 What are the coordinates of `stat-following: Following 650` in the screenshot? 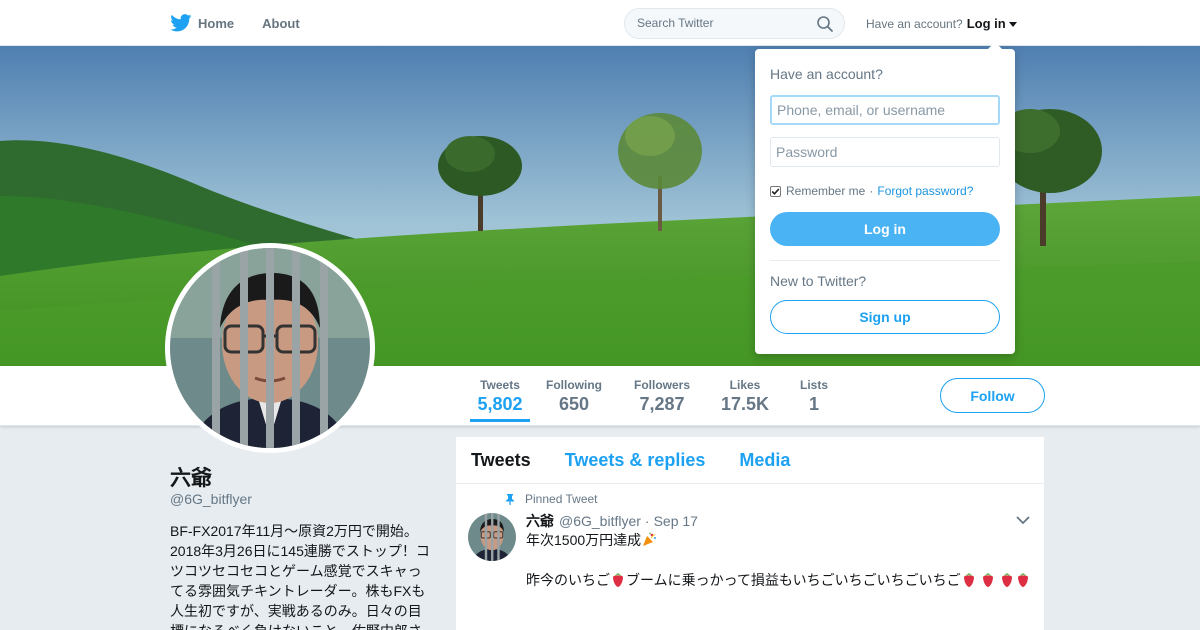 It's located at (574, 396).